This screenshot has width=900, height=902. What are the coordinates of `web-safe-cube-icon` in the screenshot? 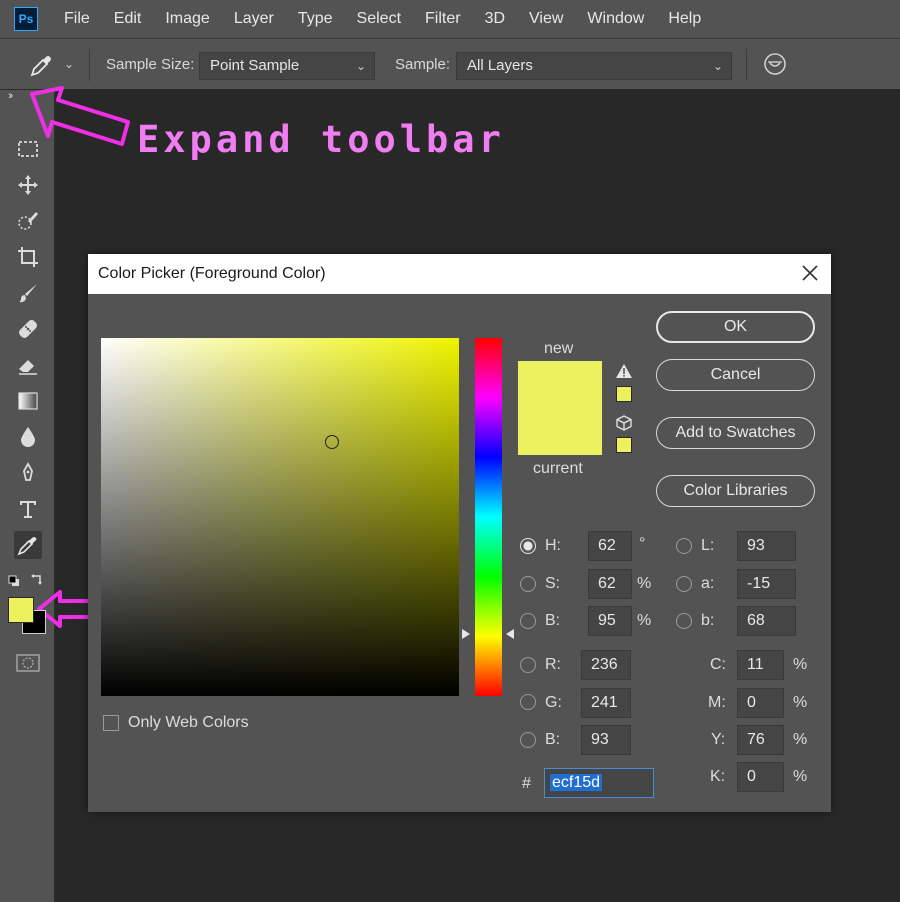 It's located at (624, 423).